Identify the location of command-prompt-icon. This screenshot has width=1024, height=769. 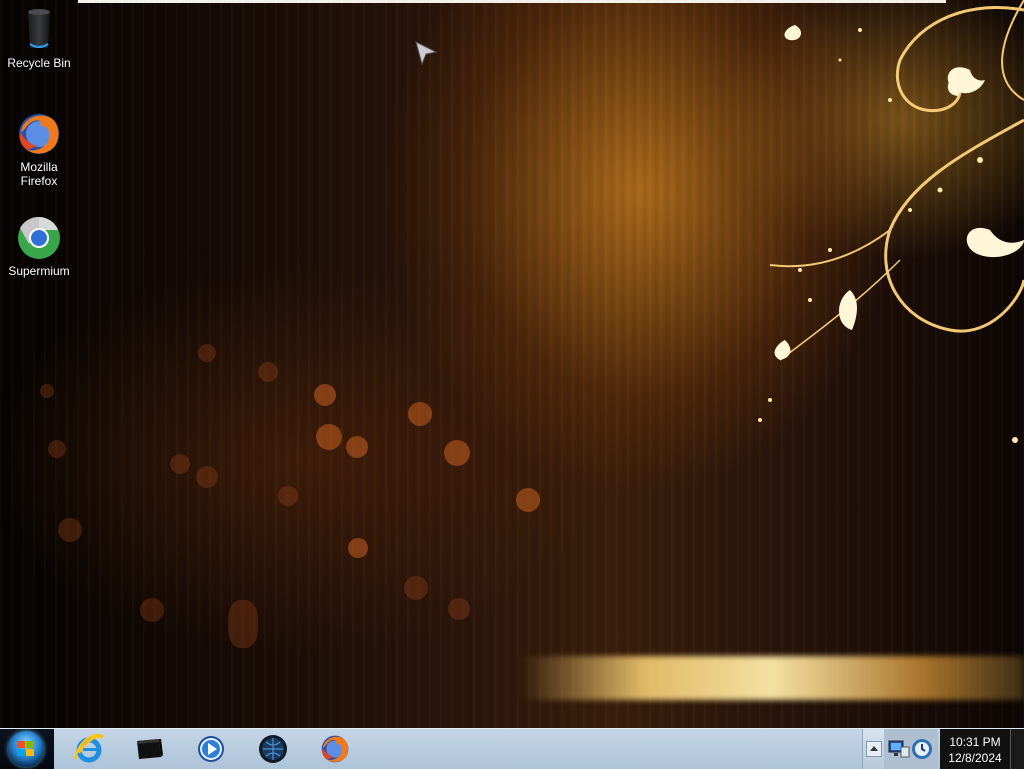
(150, 749).